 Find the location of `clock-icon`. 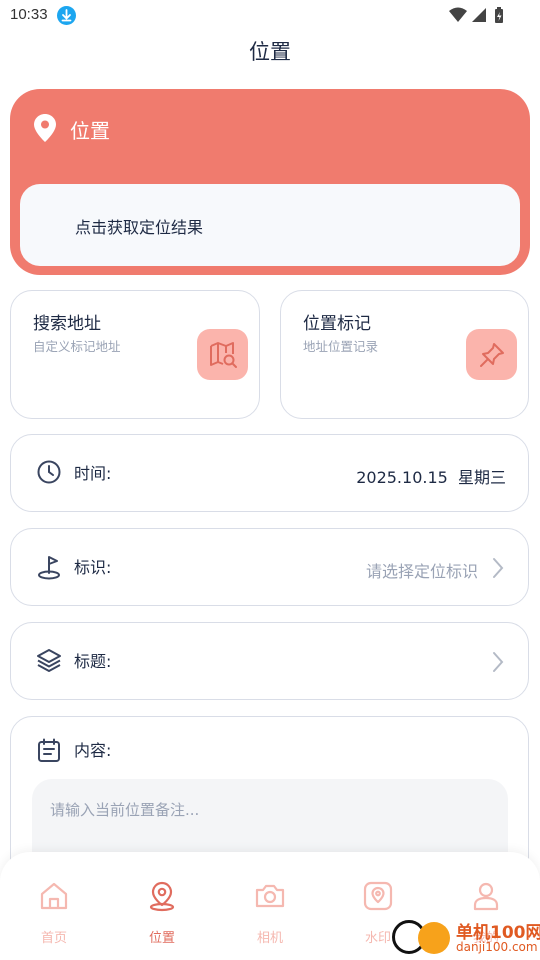

clock-icon is located at coordinates (49, 474).